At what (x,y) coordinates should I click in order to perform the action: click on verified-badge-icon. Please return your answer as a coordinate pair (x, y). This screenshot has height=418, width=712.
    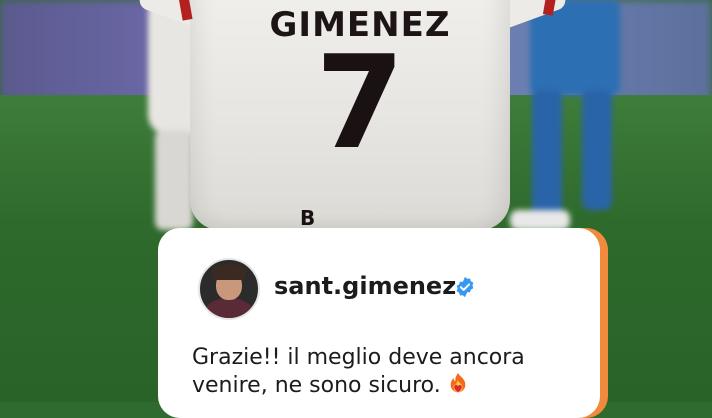
    Looking at the image, I should click on (465, 287).